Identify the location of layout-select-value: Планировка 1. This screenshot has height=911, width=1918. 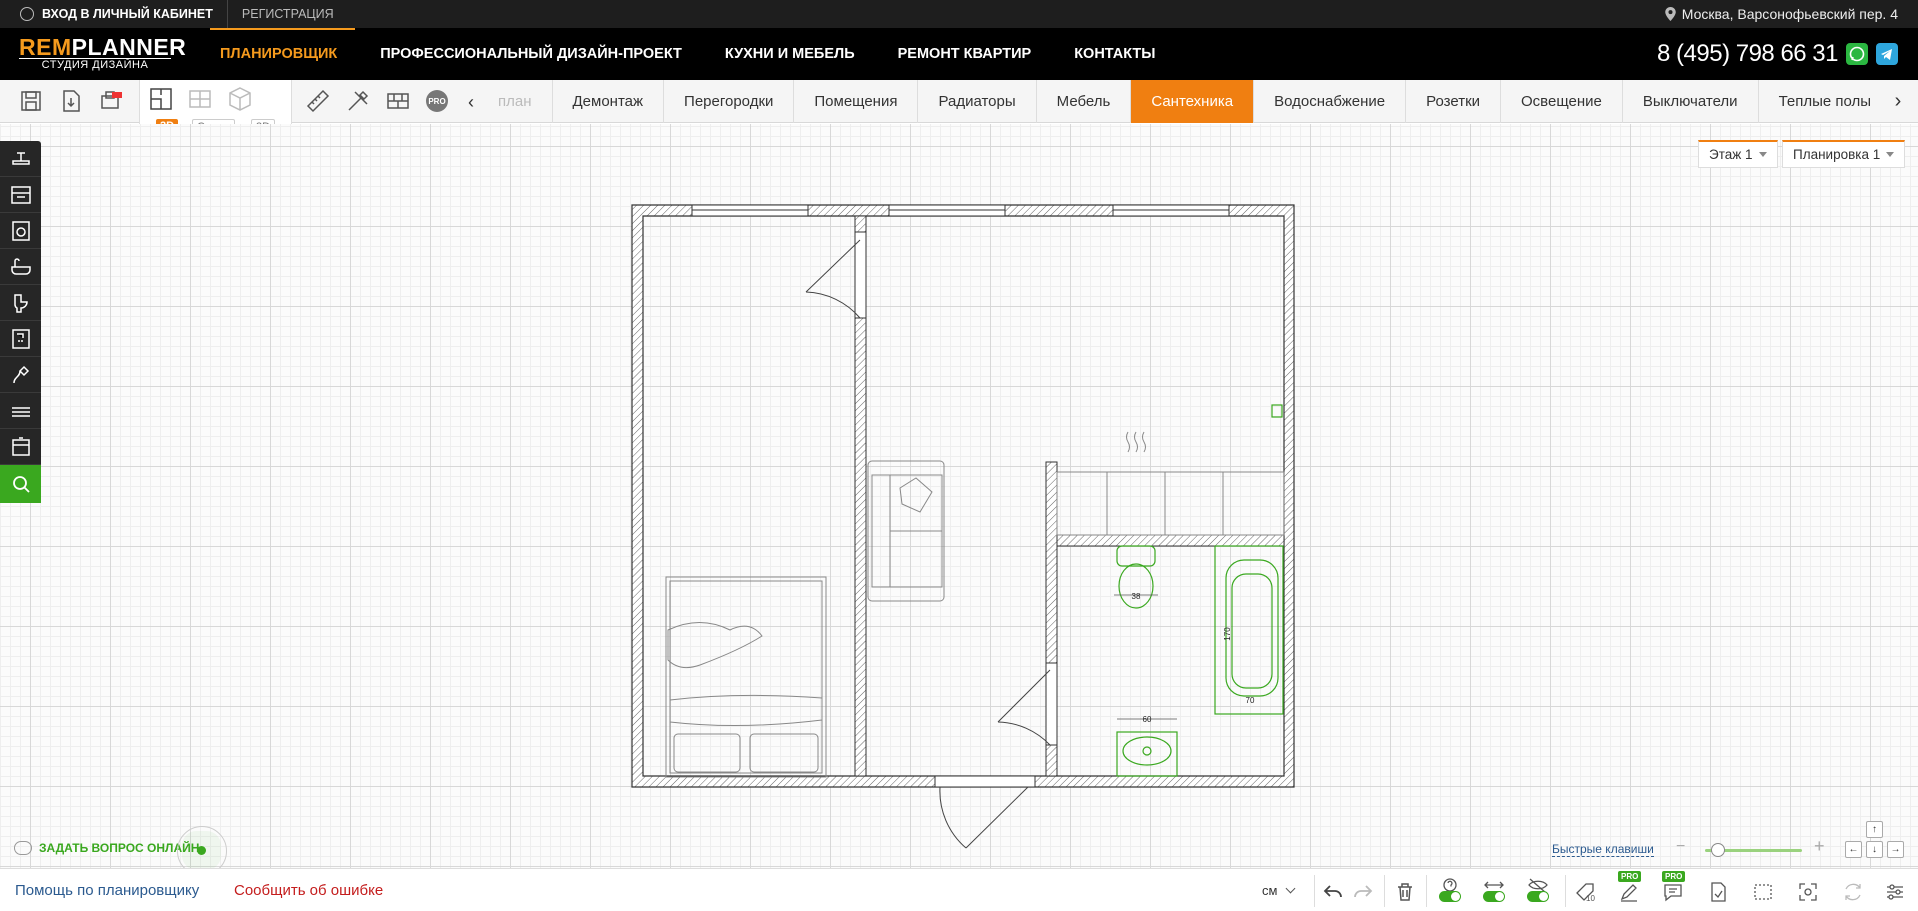
(1837, 154).